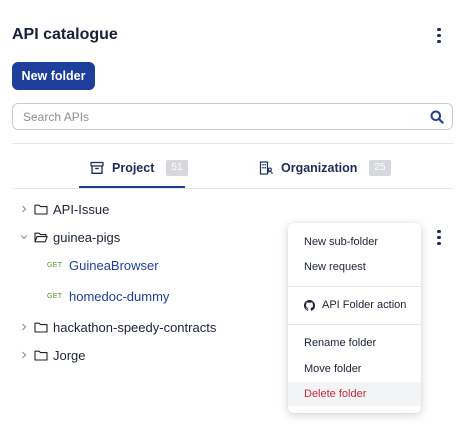 Image resolution: width=471 pixels, height=435 pixels. What do you see at coordinates (87, 237) in the screenshot?
I see `folder-label: guinea-pigs` at bounding box center [87, 237].